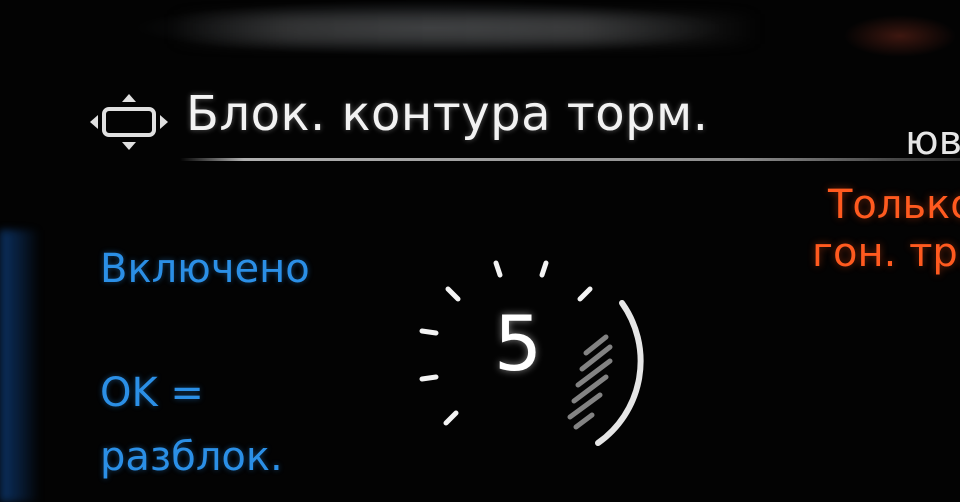 The height and width of the screenshot is (502, 960). What do you see at coordinates (191, 457) in the screenshot?
I see `ok-hint-line-2: разблок.` at bounding box center [191, 457].